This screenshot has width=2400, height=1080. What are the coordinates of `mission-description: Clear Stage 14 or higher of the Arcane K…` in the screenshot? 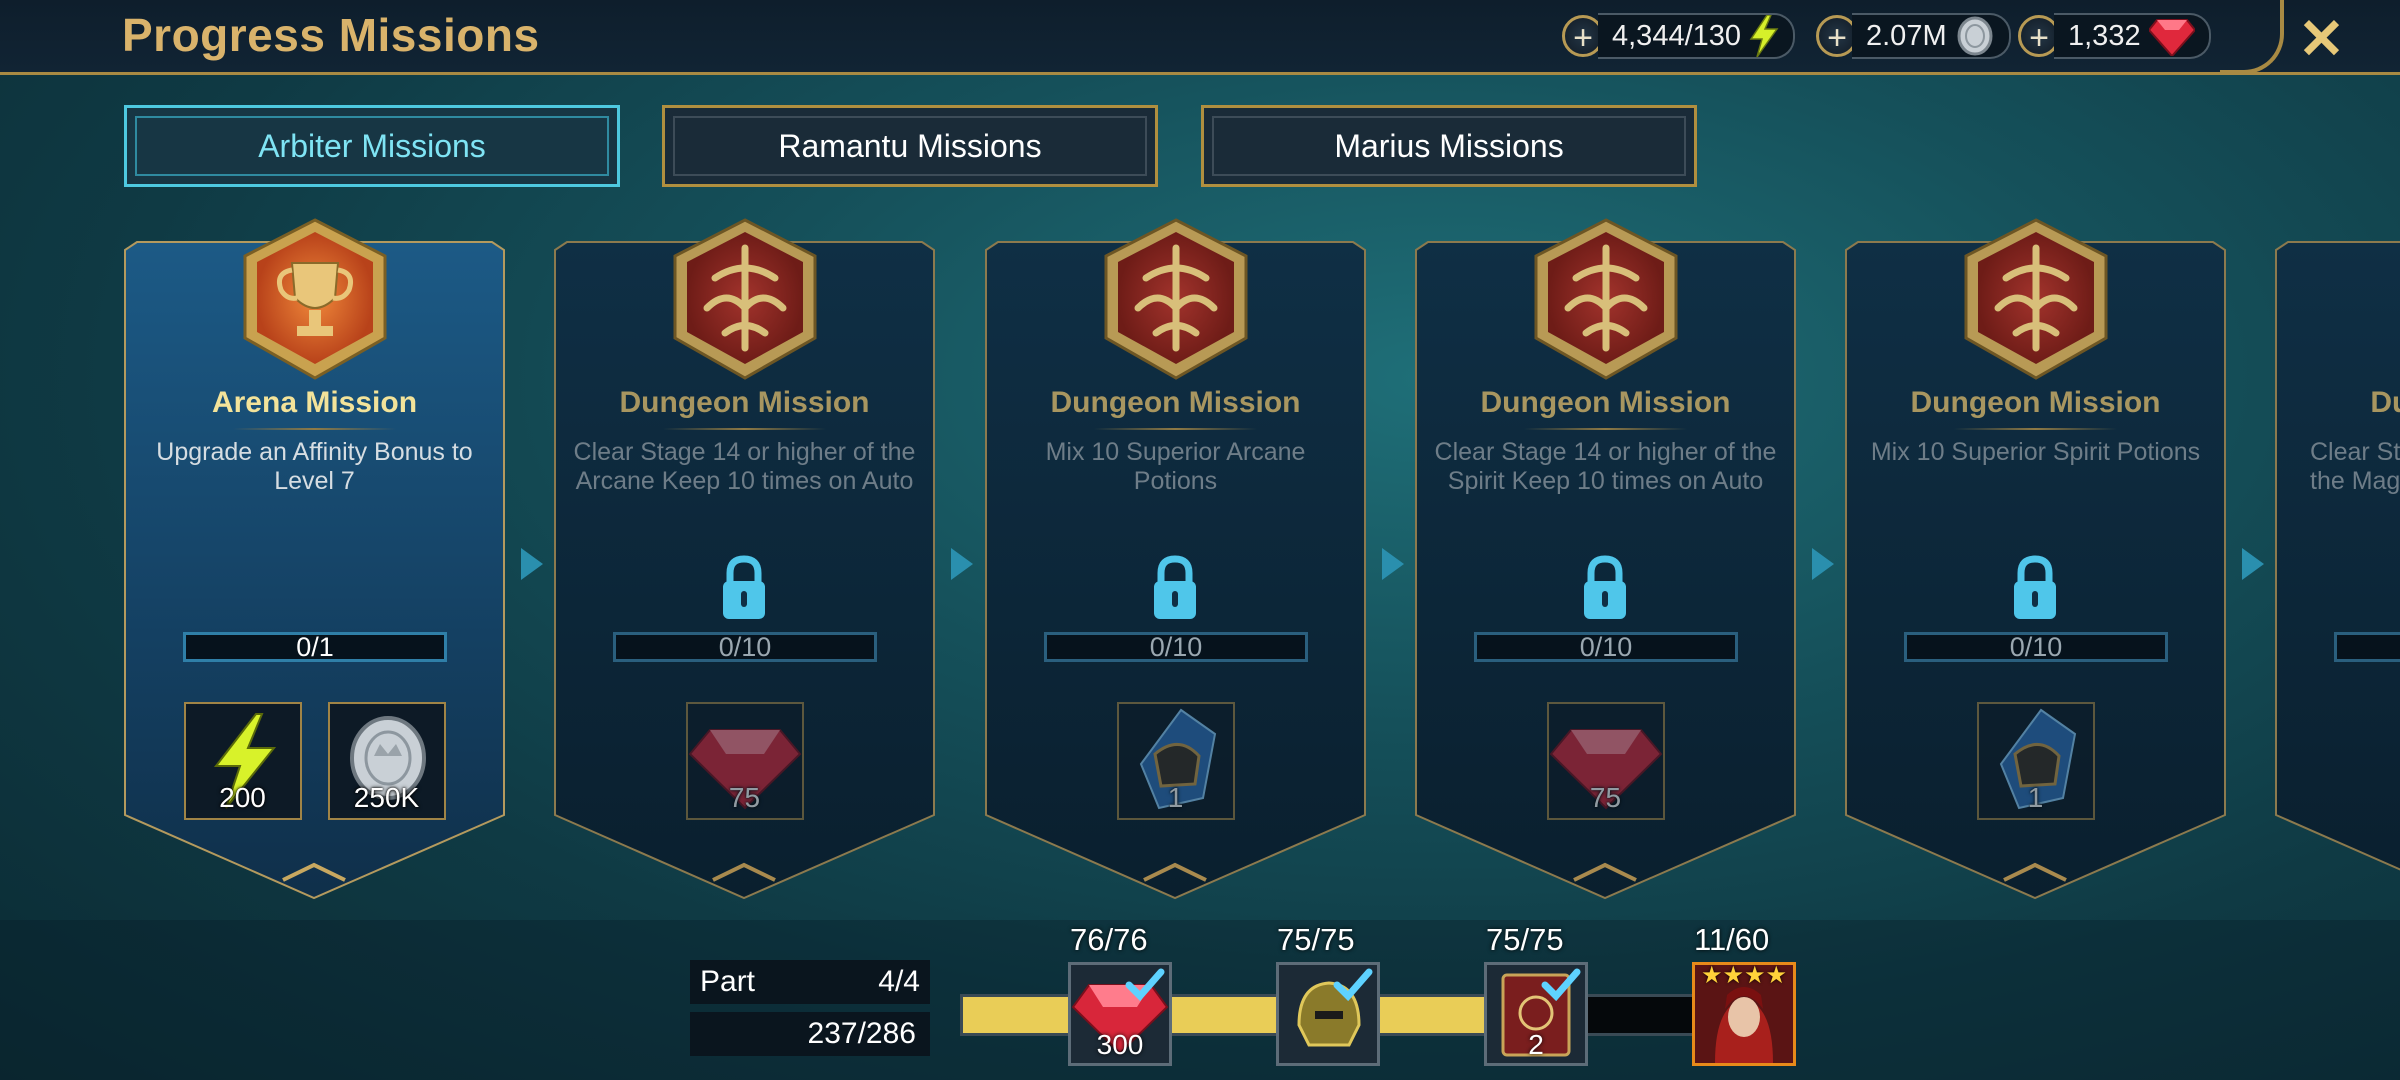 It's located at (744, 466).